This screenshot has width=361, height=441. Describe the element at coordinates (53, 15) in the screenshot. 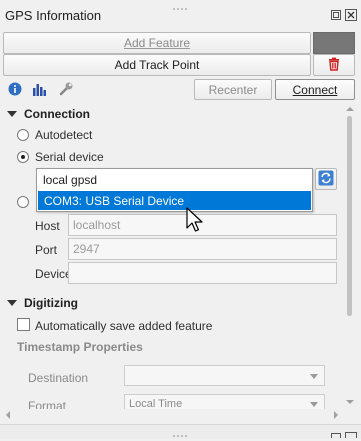

I see `panel-title: GPS Information` at that location.